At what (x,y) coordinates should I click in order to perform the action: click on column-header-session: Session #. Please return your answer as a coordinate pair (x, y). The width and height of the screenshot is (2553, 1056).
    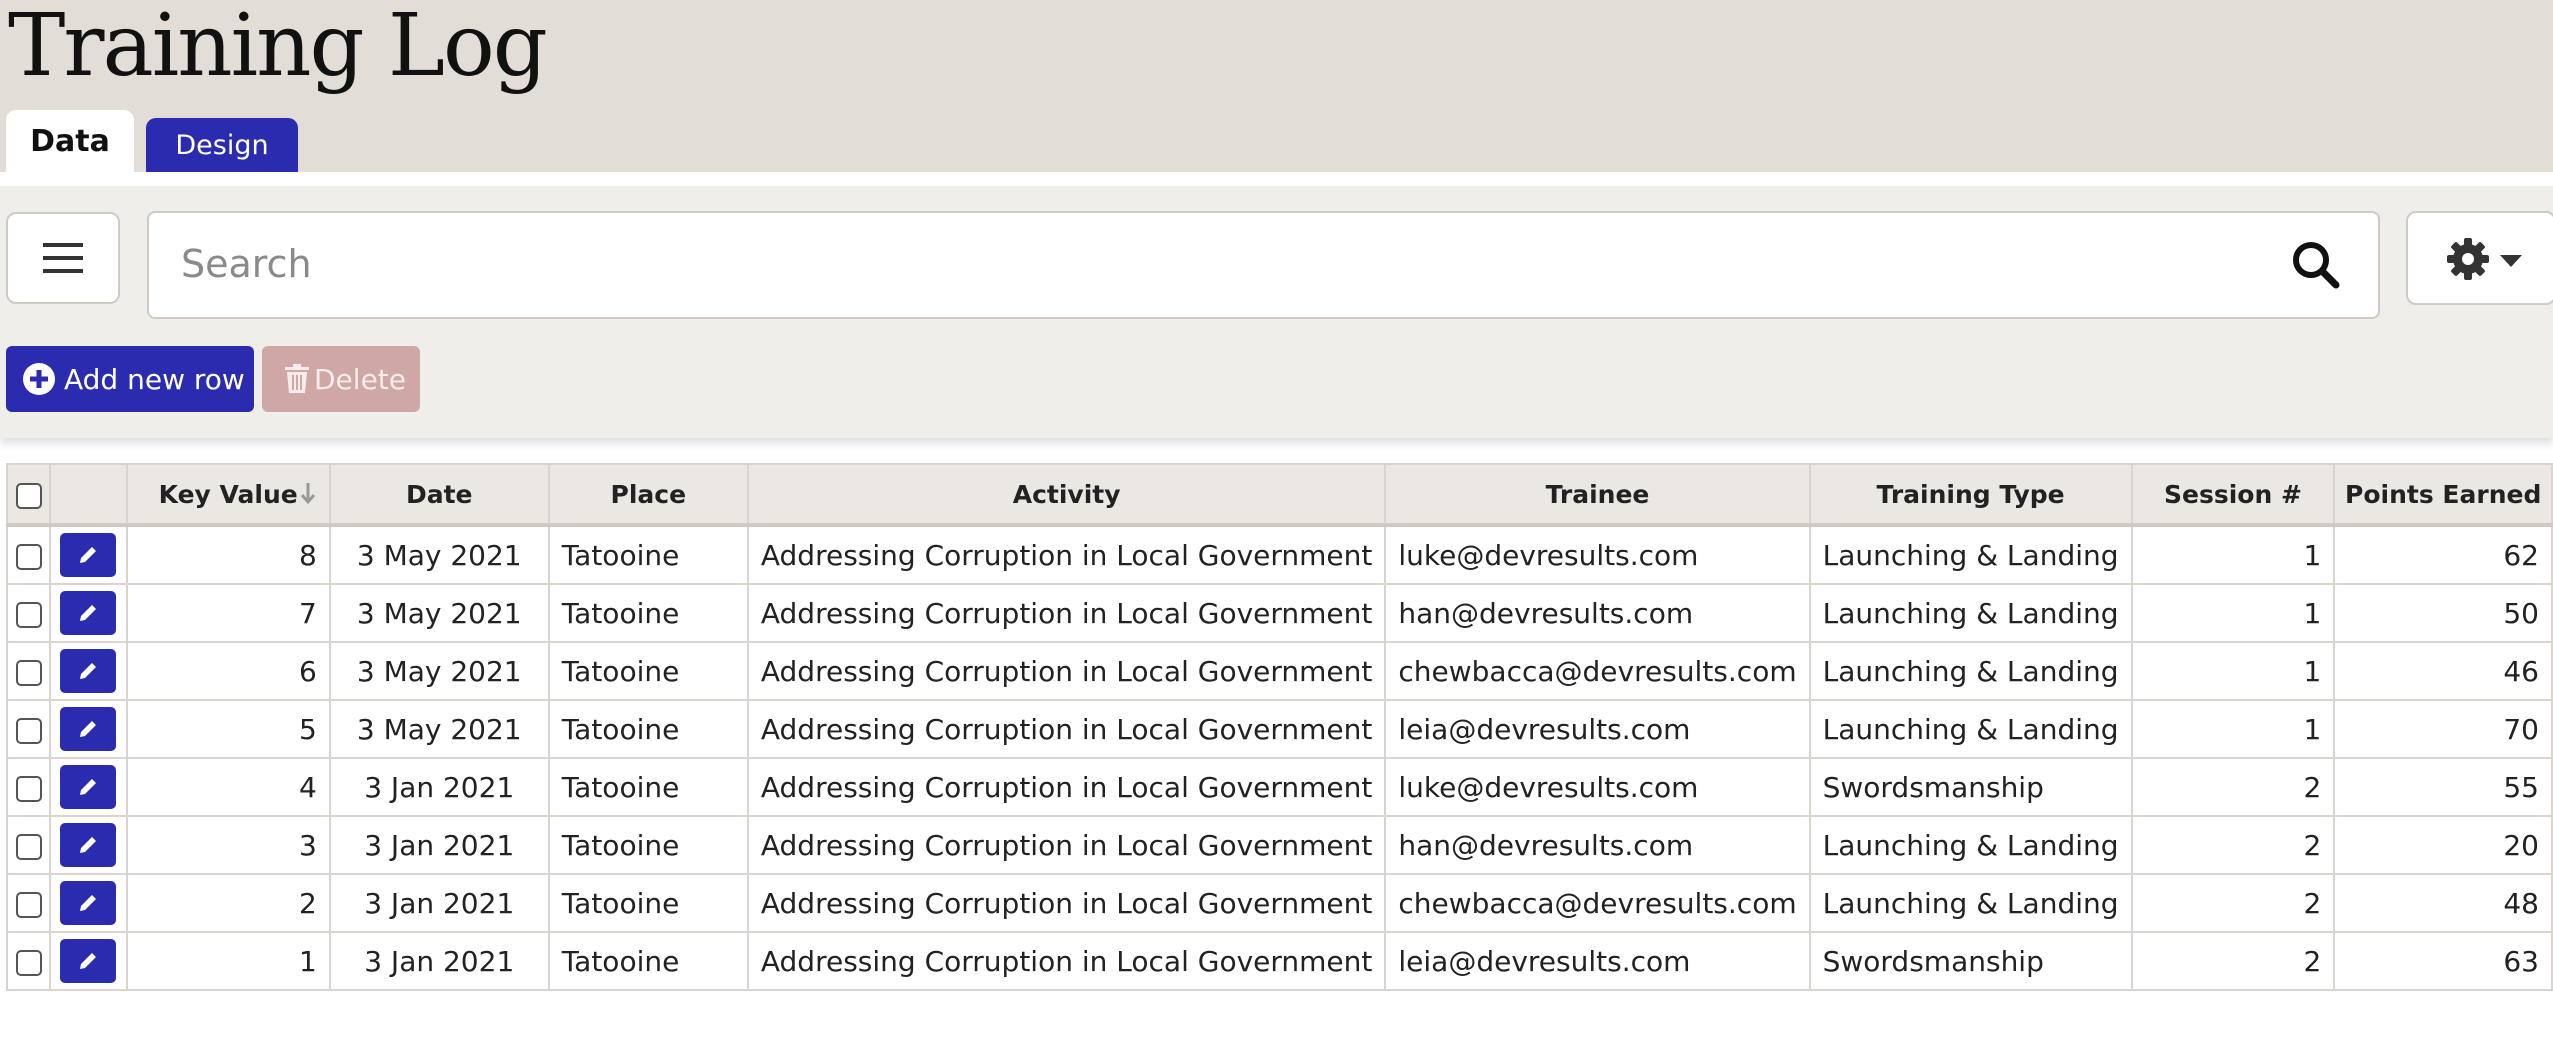
    Looking at the image, I should click on (2233, 495).